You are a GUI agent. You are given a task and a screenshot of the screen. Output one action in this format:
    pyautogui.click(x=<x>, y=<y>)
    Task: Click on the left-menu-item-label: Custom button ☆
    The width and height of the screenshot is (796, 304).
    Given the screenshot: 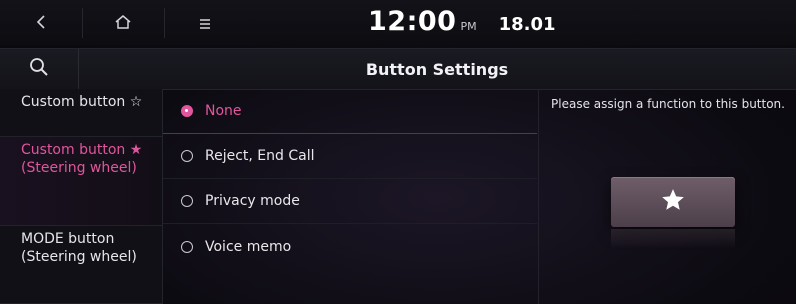 What is the action you would take?
    pyautogui.click(x=82, y=102)
    